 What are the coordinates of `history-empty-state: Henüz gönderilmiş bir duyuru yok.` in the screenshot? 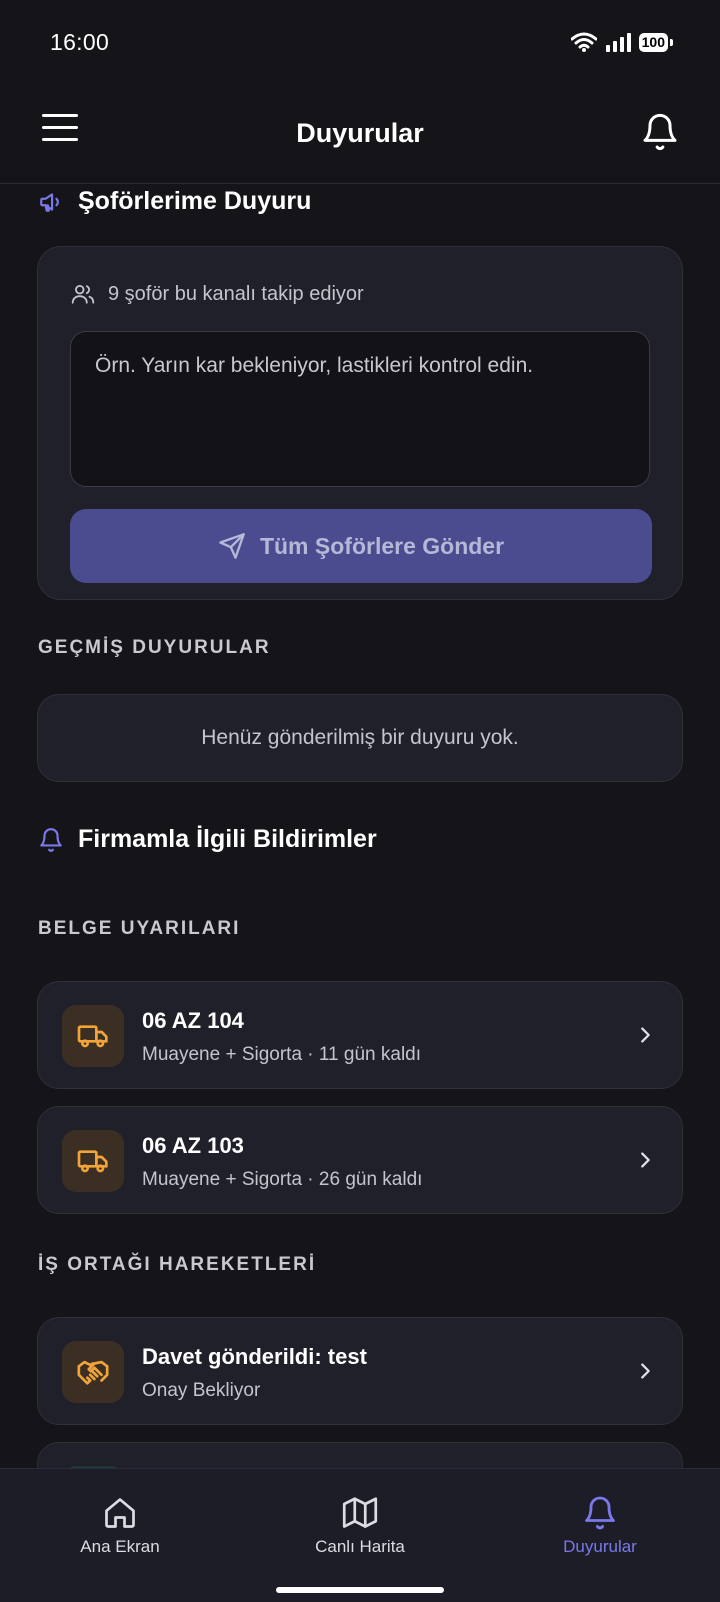 It's located at (360, 738).